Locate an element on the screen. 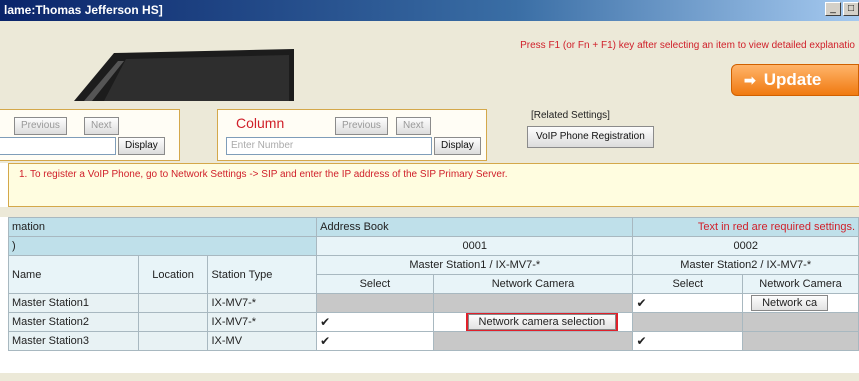 The height and width of the screenshot is (381, 859). column-id-0001: 0001 is located at coordinates (475, 246).